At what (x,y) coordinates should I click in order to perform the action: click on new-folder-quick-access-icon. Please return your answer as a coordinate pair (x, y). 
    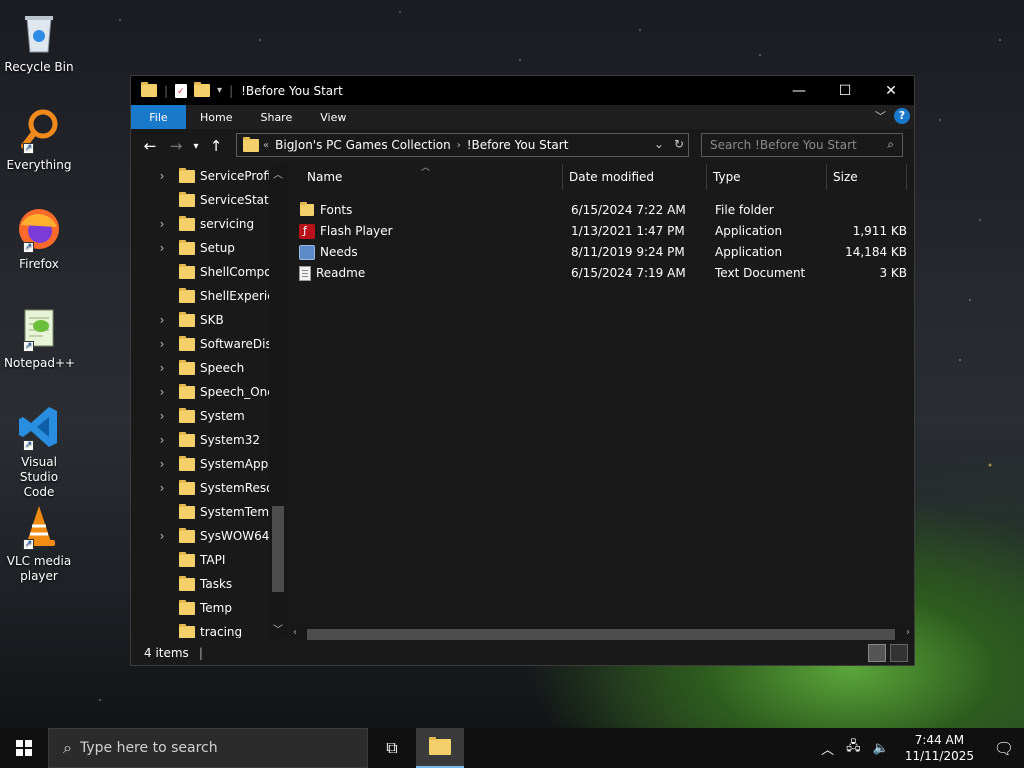
    Looking at the image, I should click on (202, 89).